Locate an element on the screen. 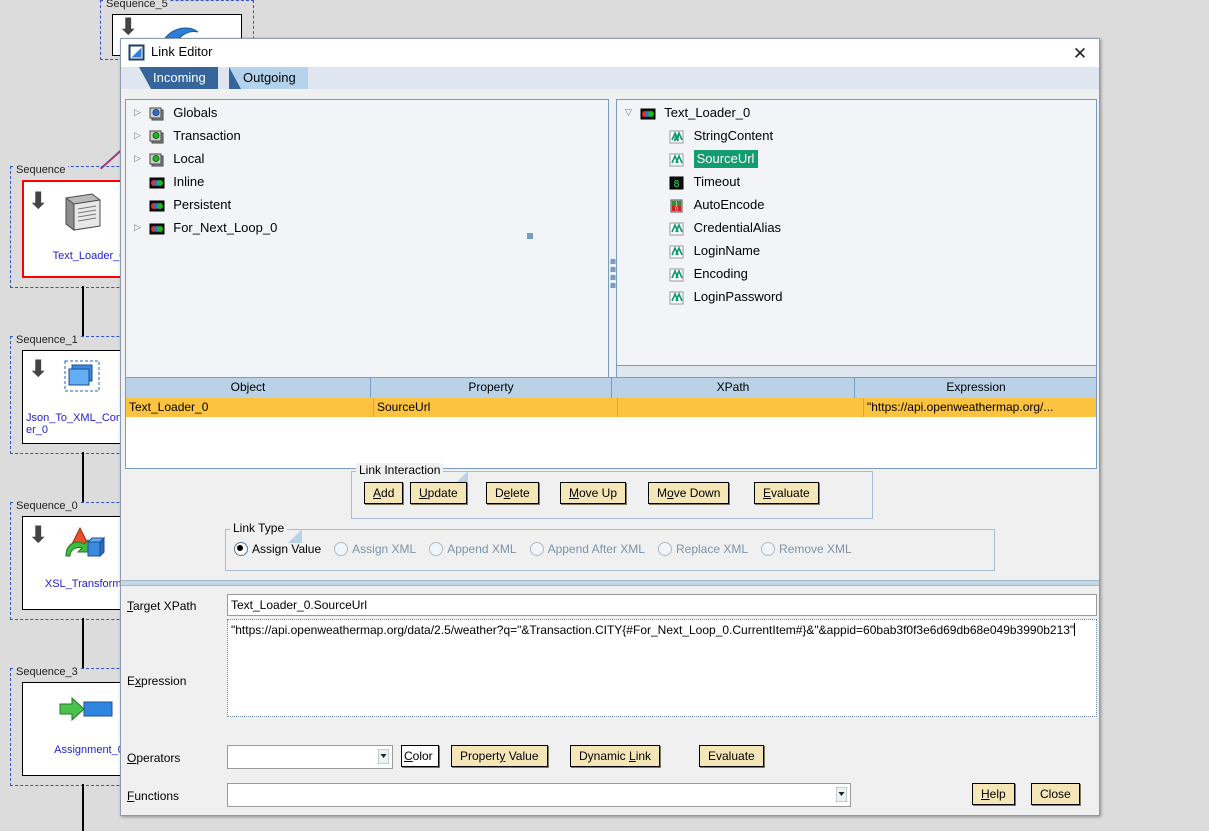 Image resolution: width=1209 pixels, height=831 pixels. number-prop-icon: 8 is located at coordinates (677, 182).